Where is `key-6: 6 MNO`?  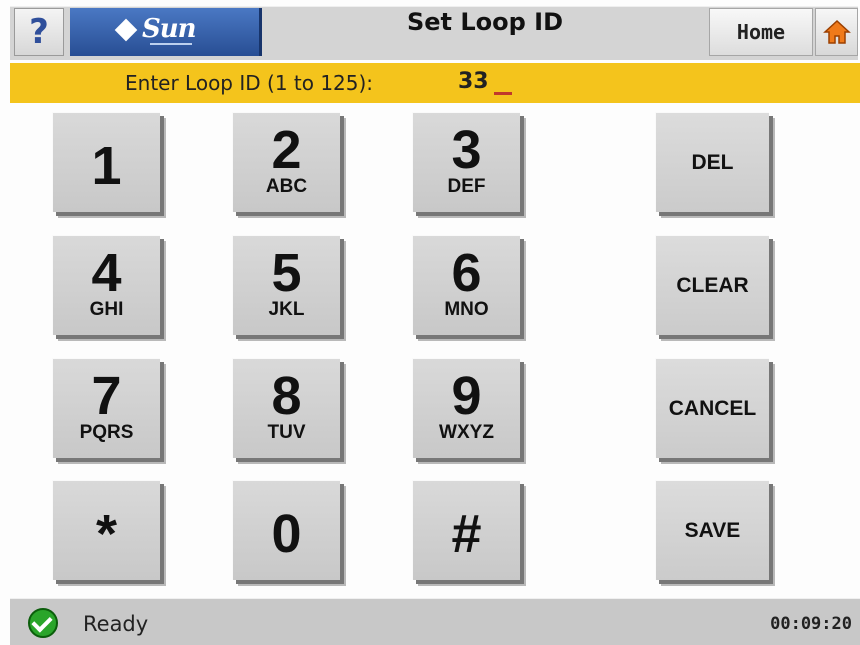
key-6: 6 MNO is located at coordinates (466, 285).